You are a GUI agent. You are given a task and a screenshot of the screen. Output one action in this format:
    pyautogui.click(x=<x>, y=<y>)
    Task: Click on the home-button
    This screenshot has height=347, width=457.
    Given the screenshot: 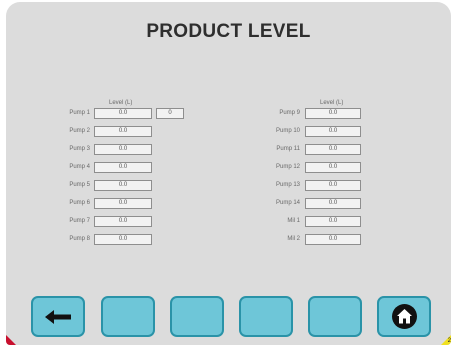 What is the action you would take?
    pyautogui.click(x=404, y=316)
    